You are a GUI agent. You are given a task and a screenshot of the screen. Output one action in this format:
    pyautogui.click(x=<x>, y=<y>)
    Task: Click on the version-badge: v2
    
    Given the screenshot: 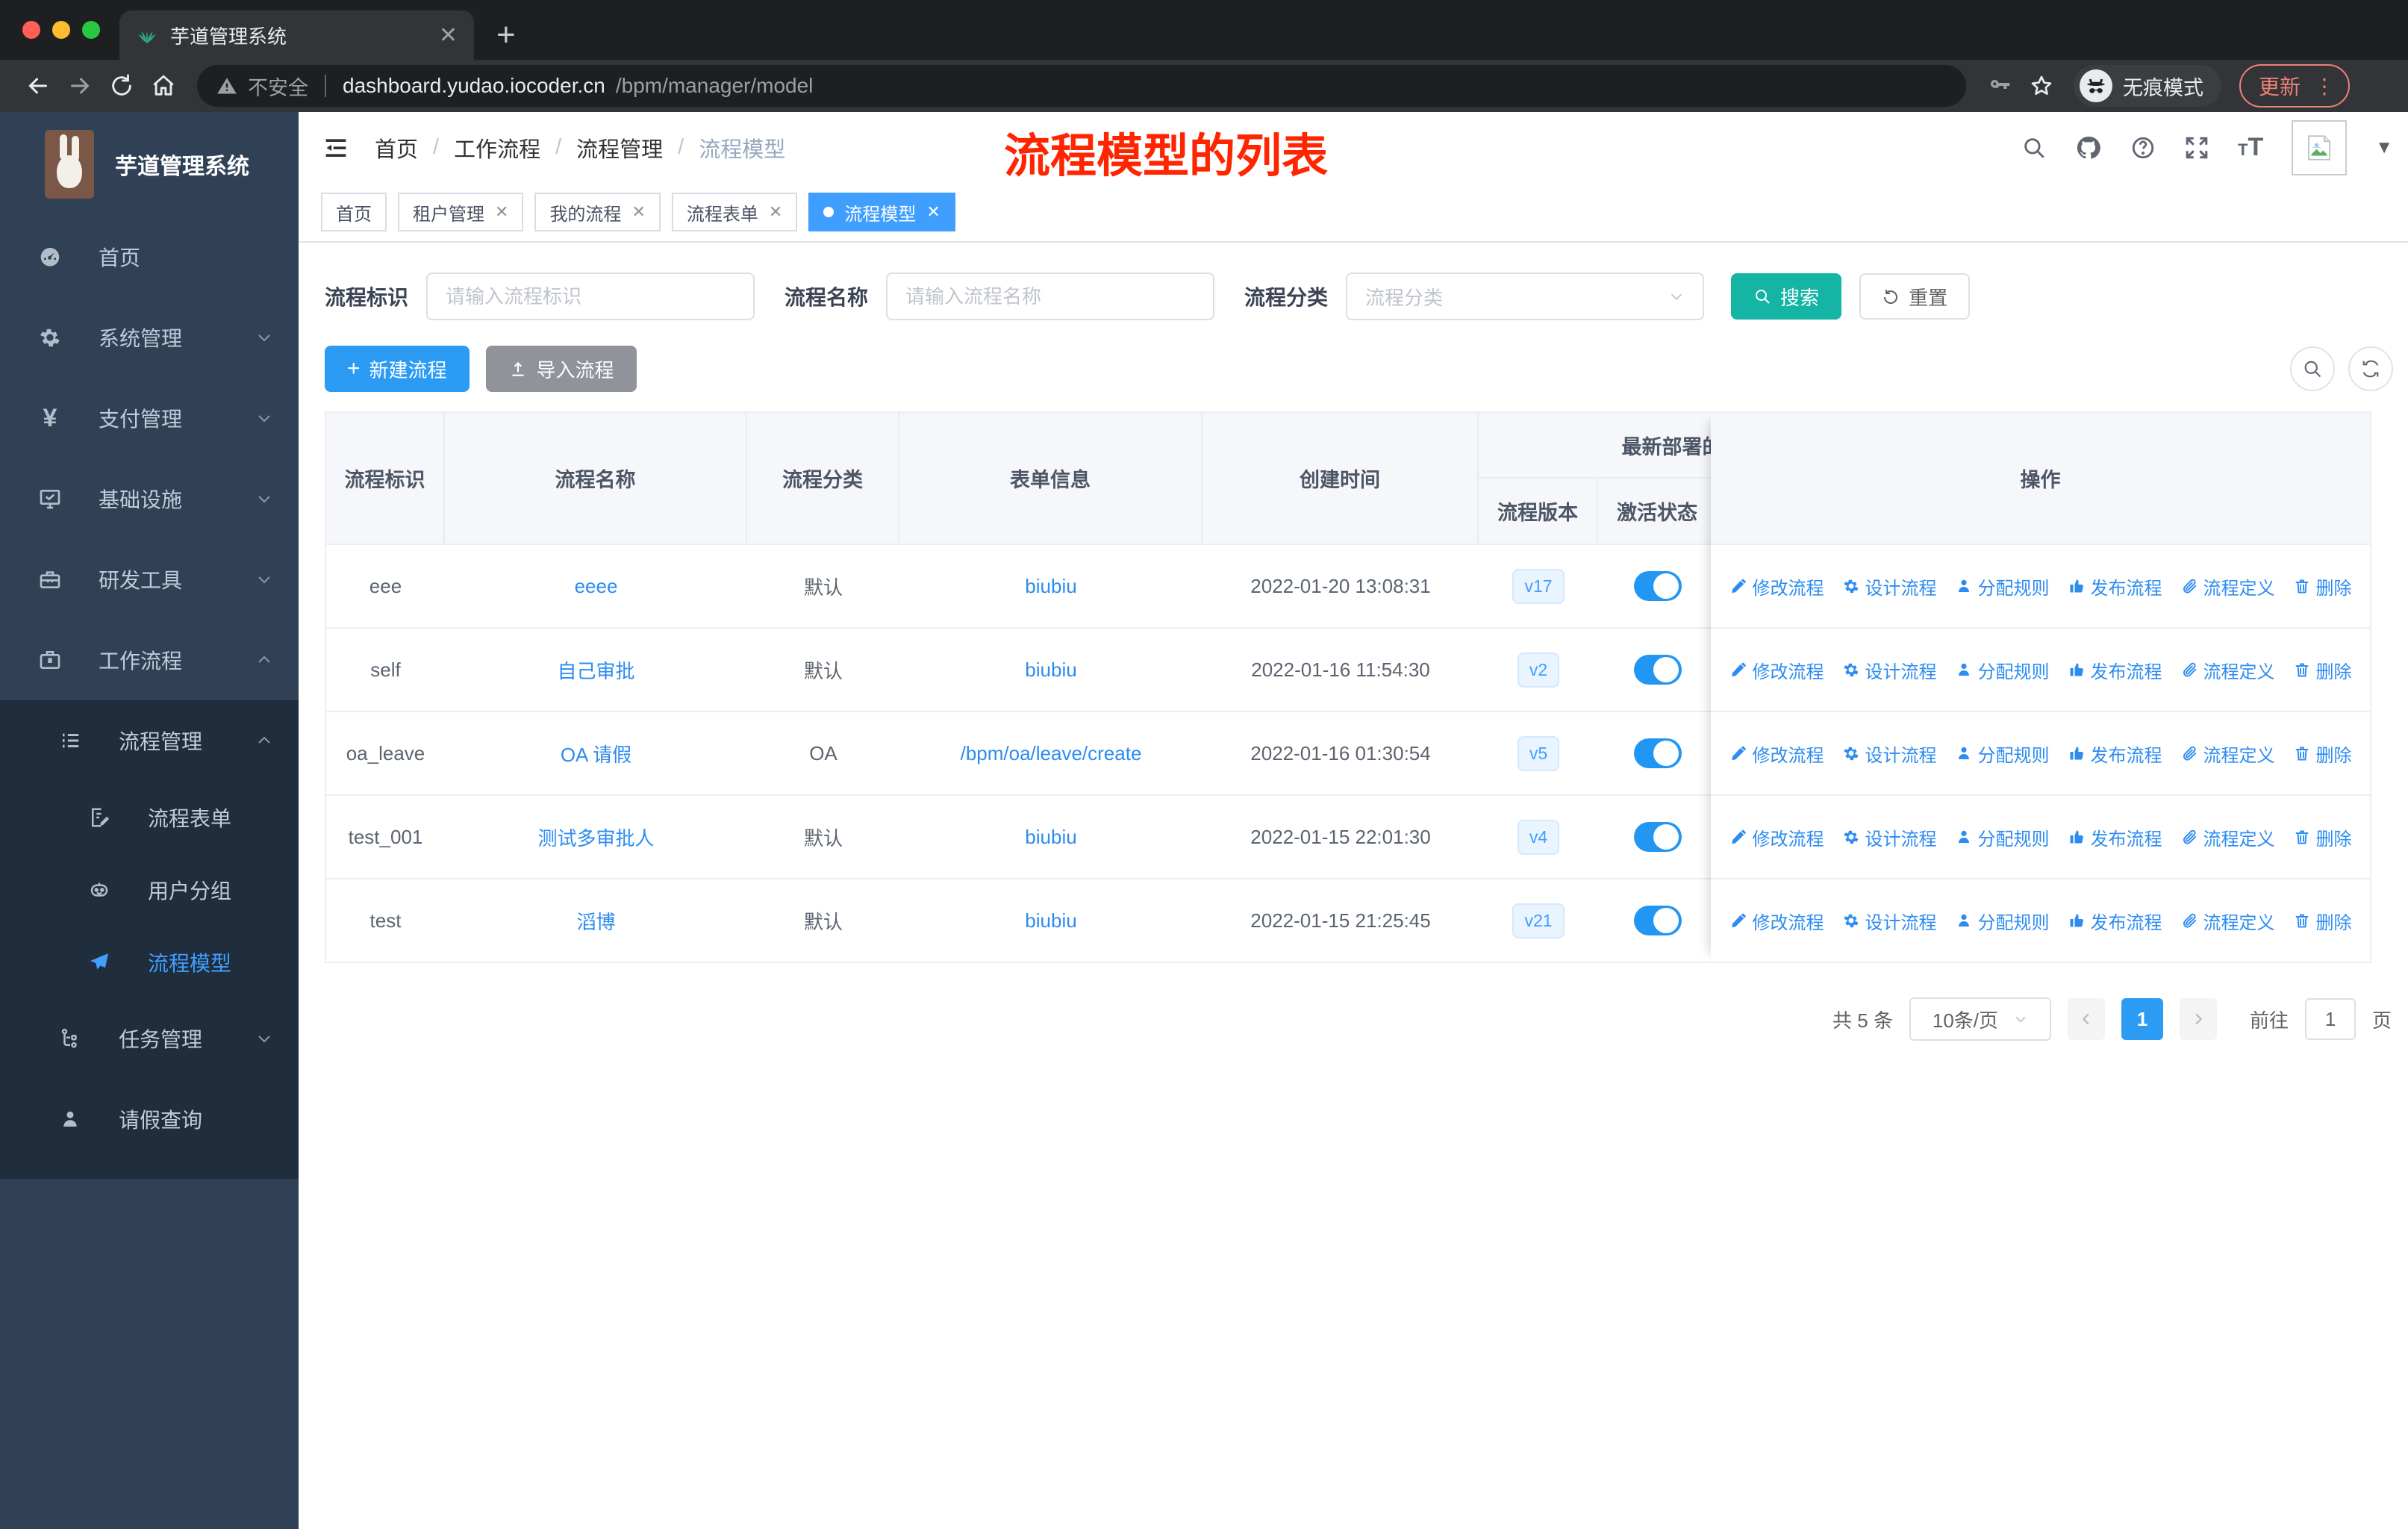 What is the action you would take?
    pyautogui.click(x=1538, y=670)
    